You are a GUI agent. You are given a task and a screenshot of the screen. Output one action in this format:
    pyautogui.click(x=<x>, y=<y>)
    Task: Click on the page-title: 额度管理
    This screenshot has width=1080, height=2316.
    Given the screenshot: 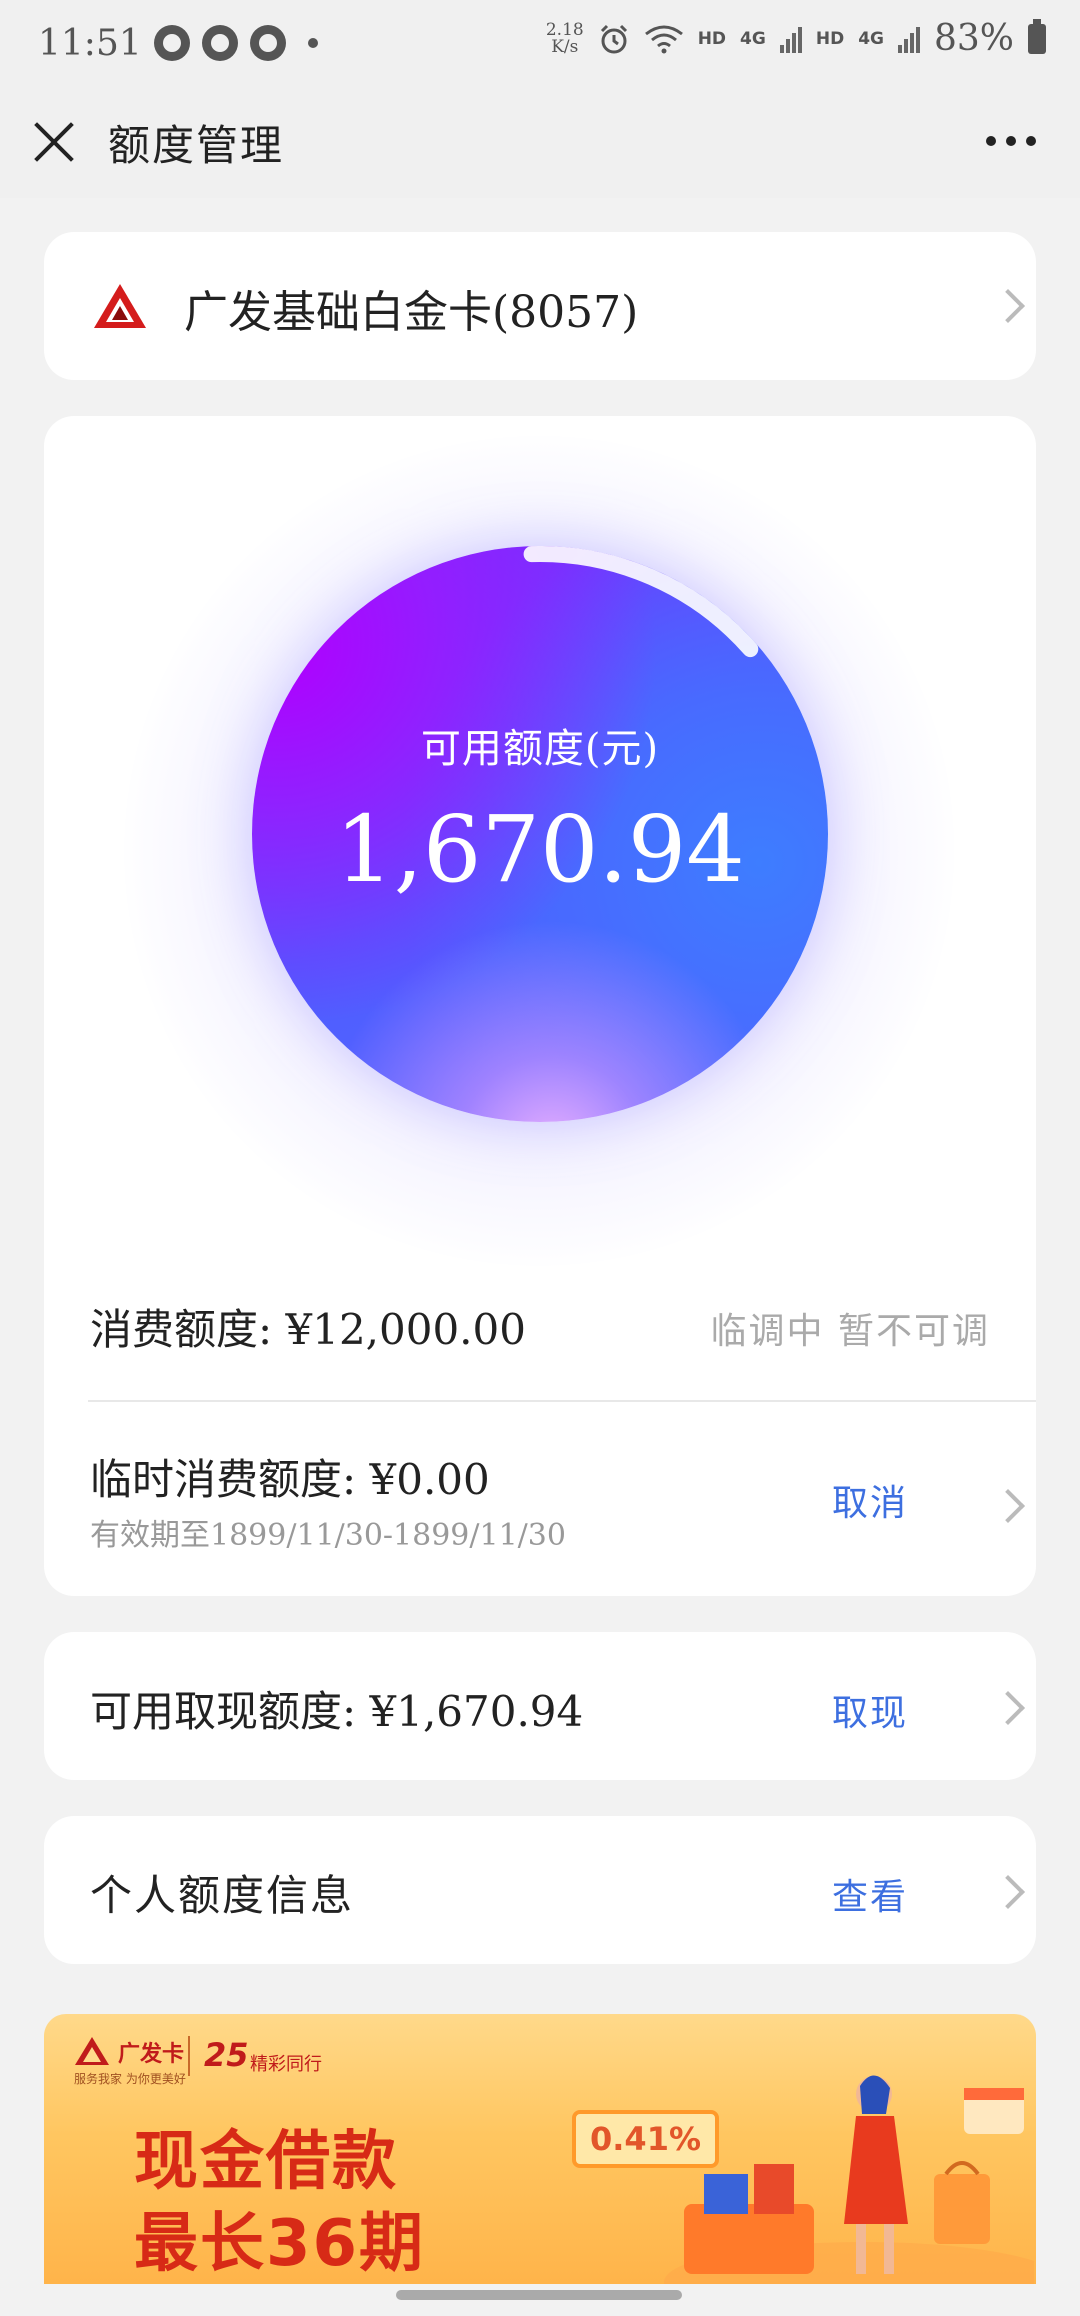 What is the action you would take?
    pyautogui.click(x=196, y=145)
    